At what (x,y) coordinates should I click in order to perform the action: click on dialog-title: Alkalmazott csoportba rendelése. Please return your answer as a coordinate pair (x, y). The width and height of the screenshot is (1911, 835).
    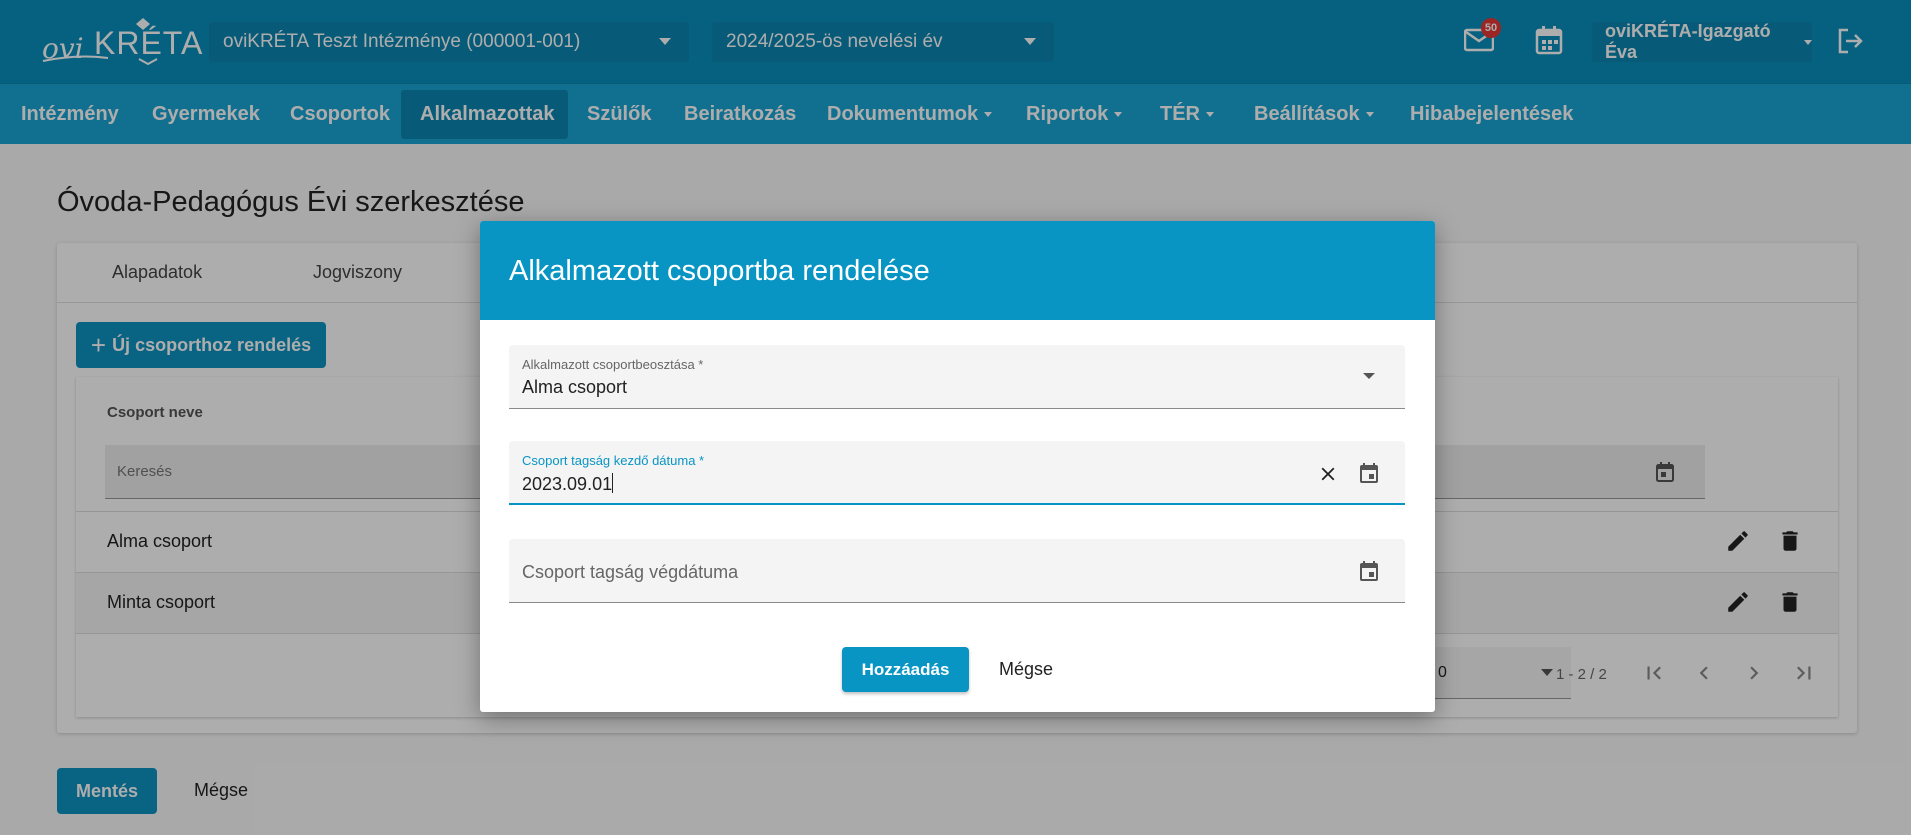
    Looking at the image, I should click on (719, 271).